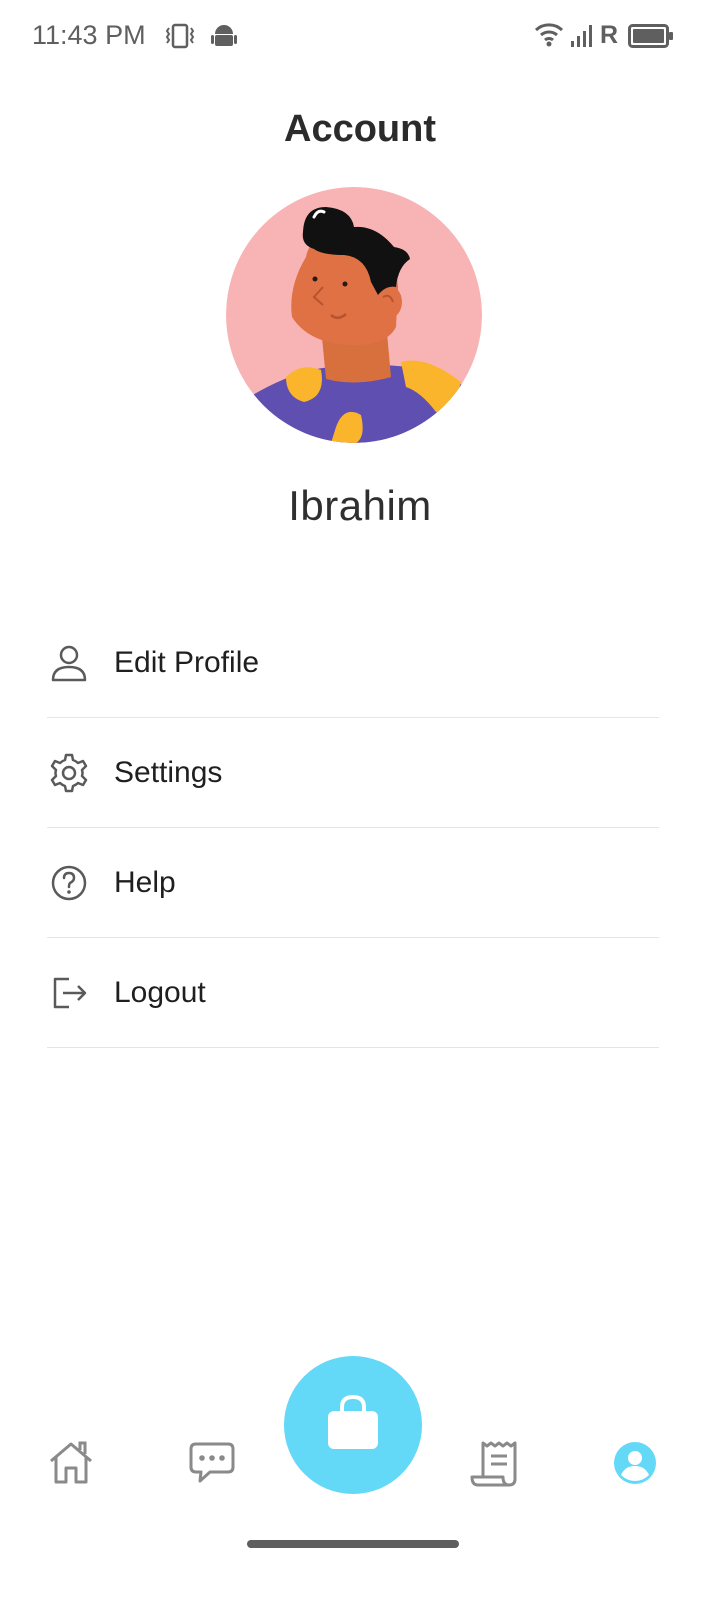  Describe the element at coordinates (353, 883) in the screenshot. I see `menu-item-help: Help` at that location.